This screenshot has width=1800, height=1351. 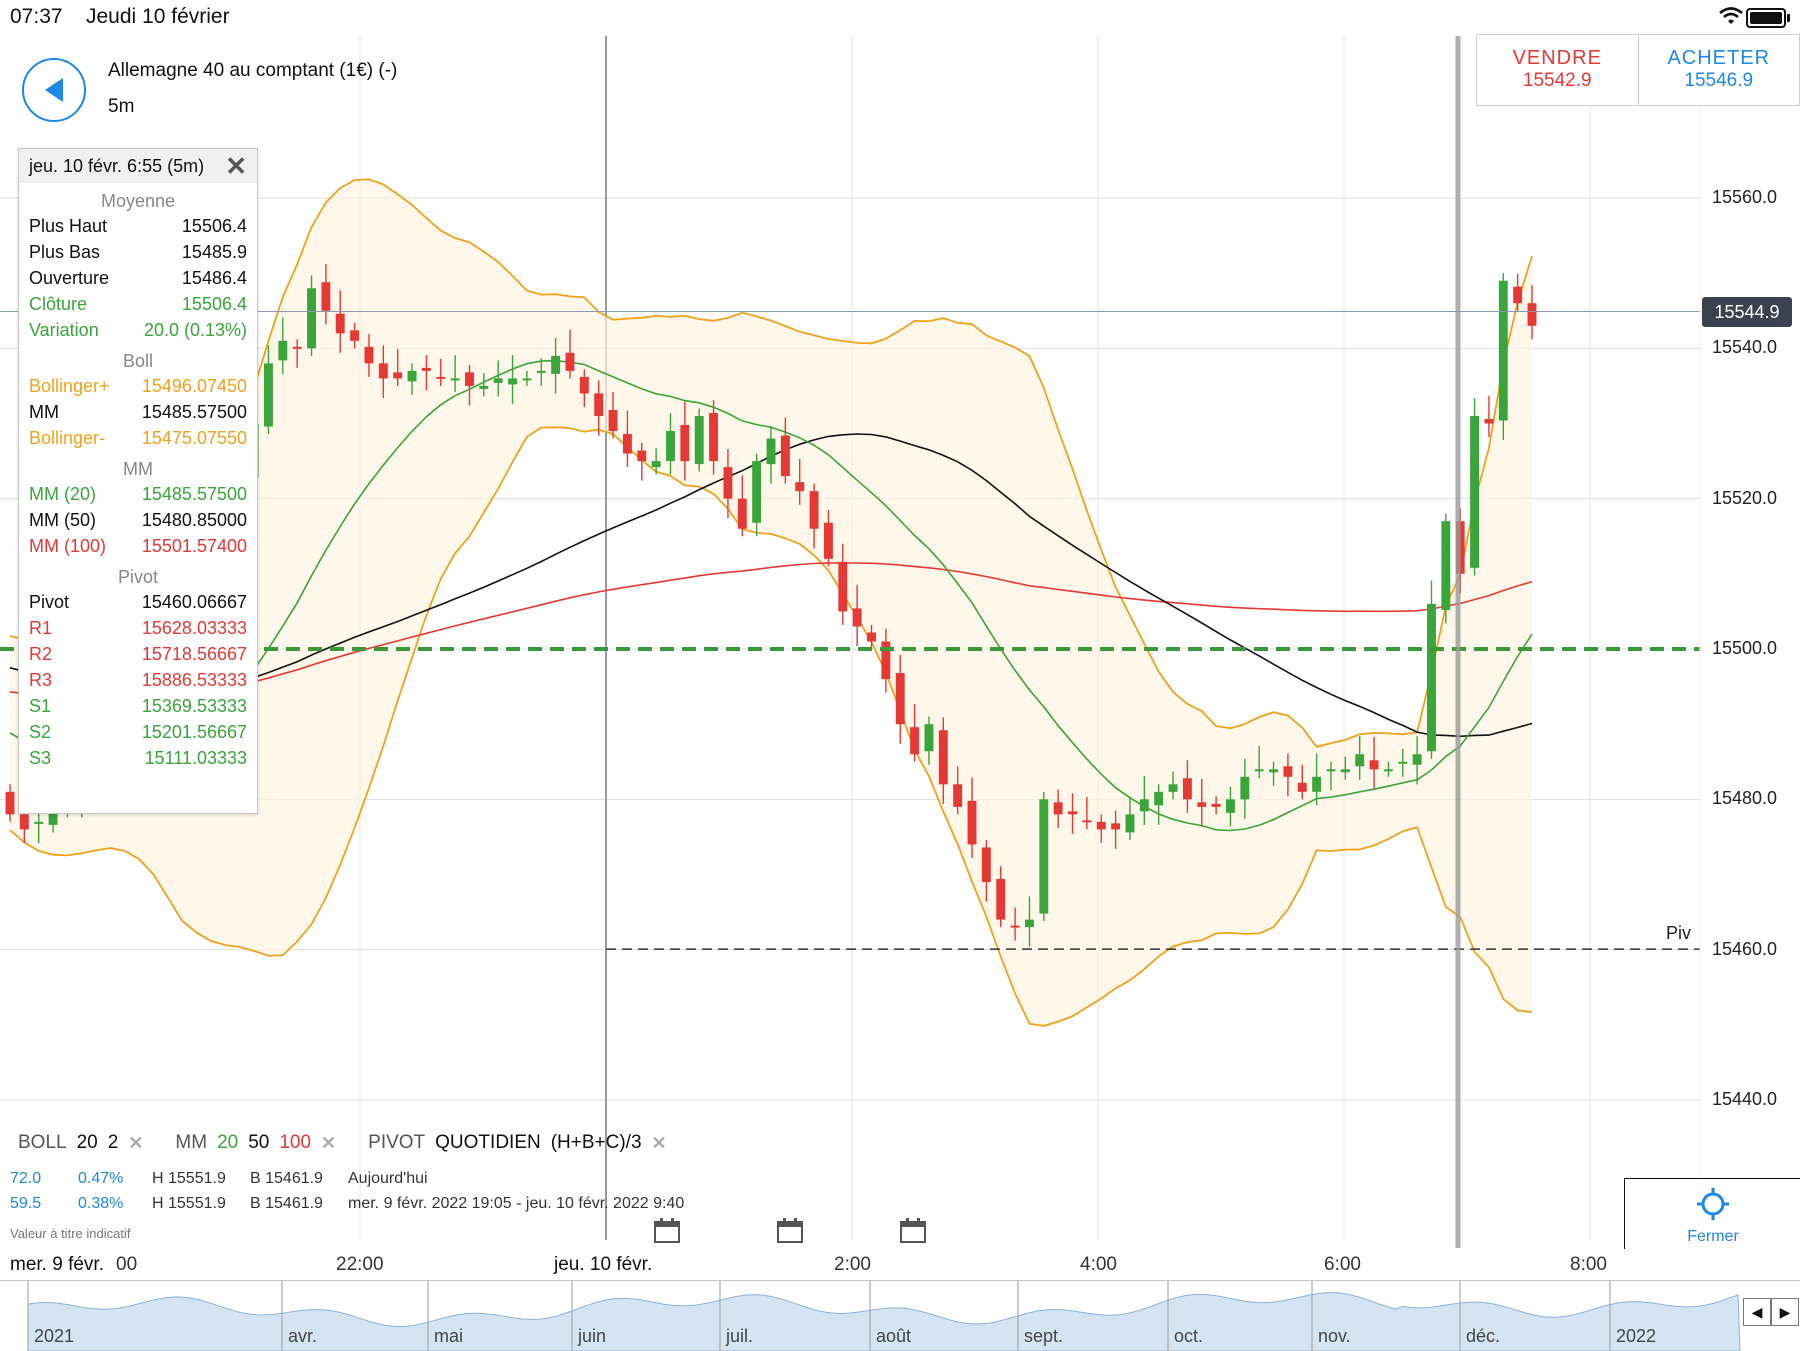 What do you see at coordinates (70, 1233) in the screenshot?
I see `disclaimer: Valeur à titre indicatif` at bounding box center [70, 1233].